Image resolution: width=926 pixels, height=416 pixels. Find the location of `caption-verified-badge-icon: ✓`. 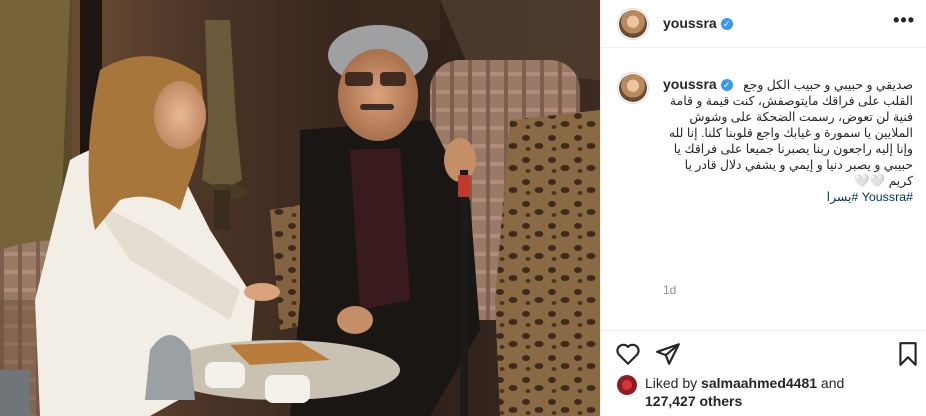

caption-verified-badge-icon: ✓ is located at coordinates (726, 85).